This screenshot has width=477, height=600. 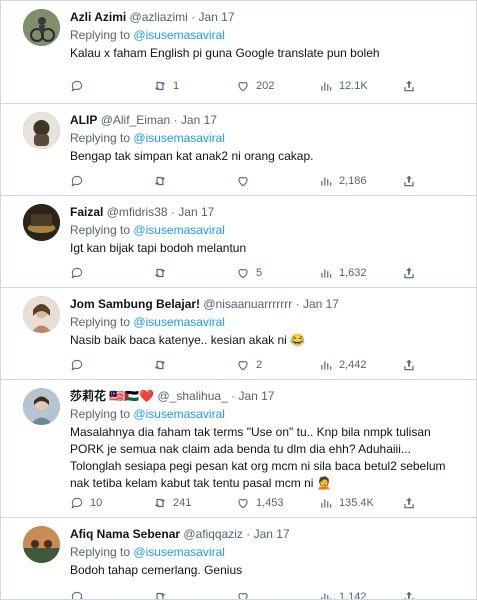 I want to click on retweet-count: 1, so click(x=176, y=86).